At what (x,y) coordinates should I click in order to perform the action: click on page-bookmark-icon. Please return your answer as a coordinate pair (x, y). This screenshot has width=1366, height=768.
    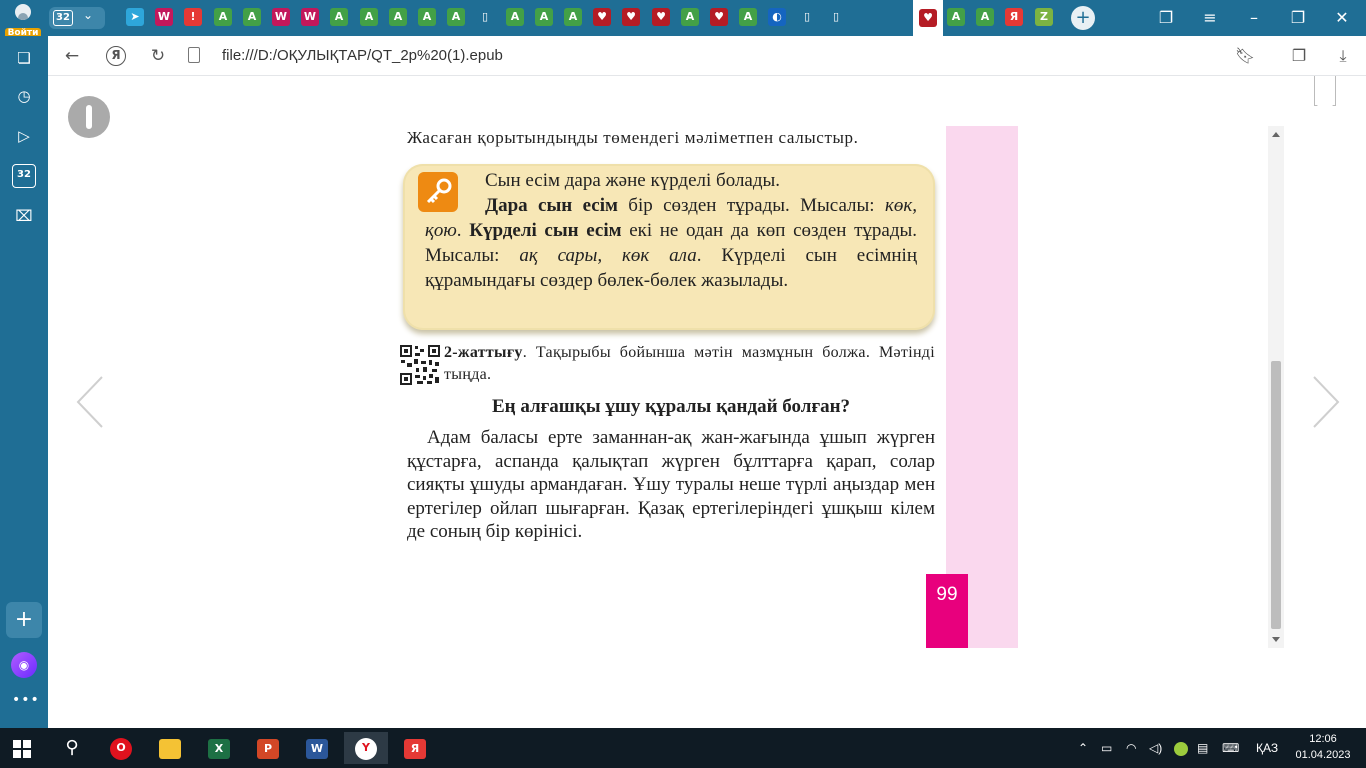
    Looking at the image, I should click on (1325, 91).